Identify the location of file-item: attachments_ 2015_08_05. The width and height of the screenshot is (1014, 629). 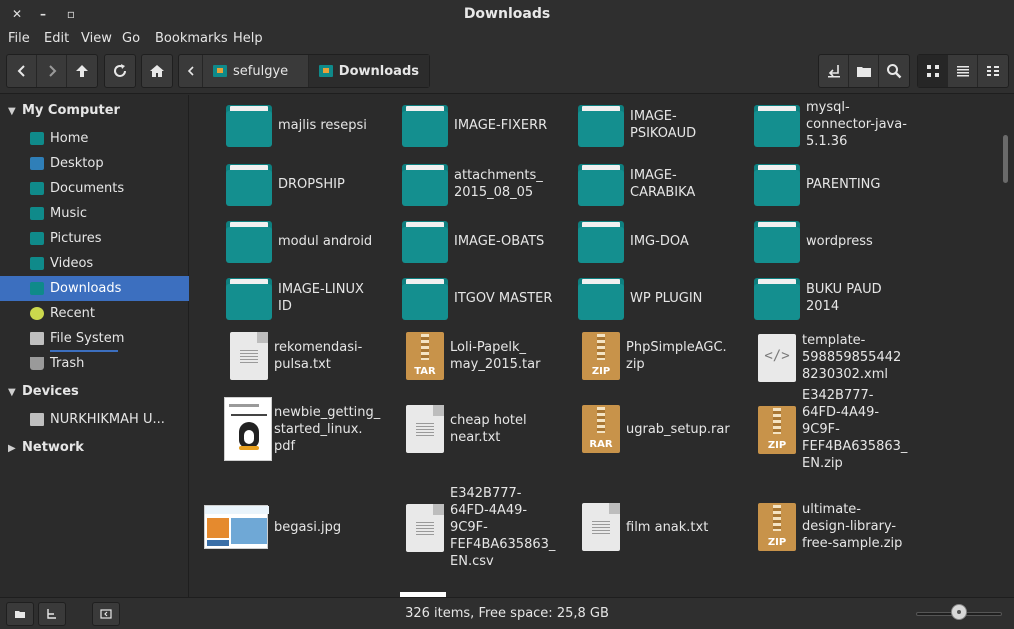
(472, 184).